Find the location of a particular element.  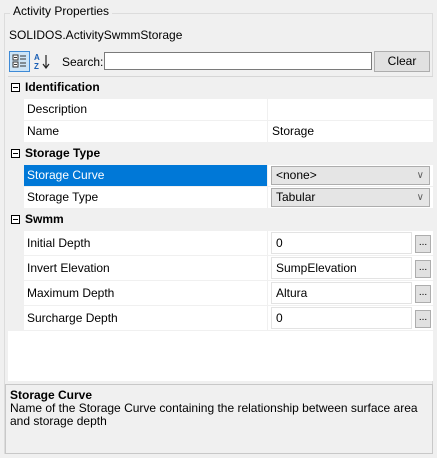

category-label: Storage Type is located at coordinates (63, 153).